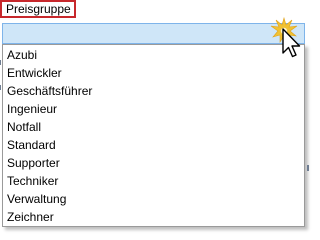 This screenshot has width=320, height=240. What do you see at coordinates (38, 9) in the screenshot?
I see `preisgruppe-label: Preisgruppe` at bounding box center [38, 9].